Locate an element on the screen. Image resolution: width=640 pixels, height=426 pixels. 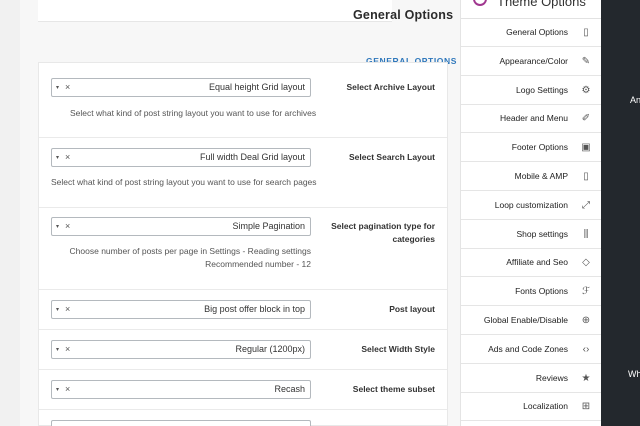
sidebar-item-label: Header and Menu is located at coordinates (533, 118).